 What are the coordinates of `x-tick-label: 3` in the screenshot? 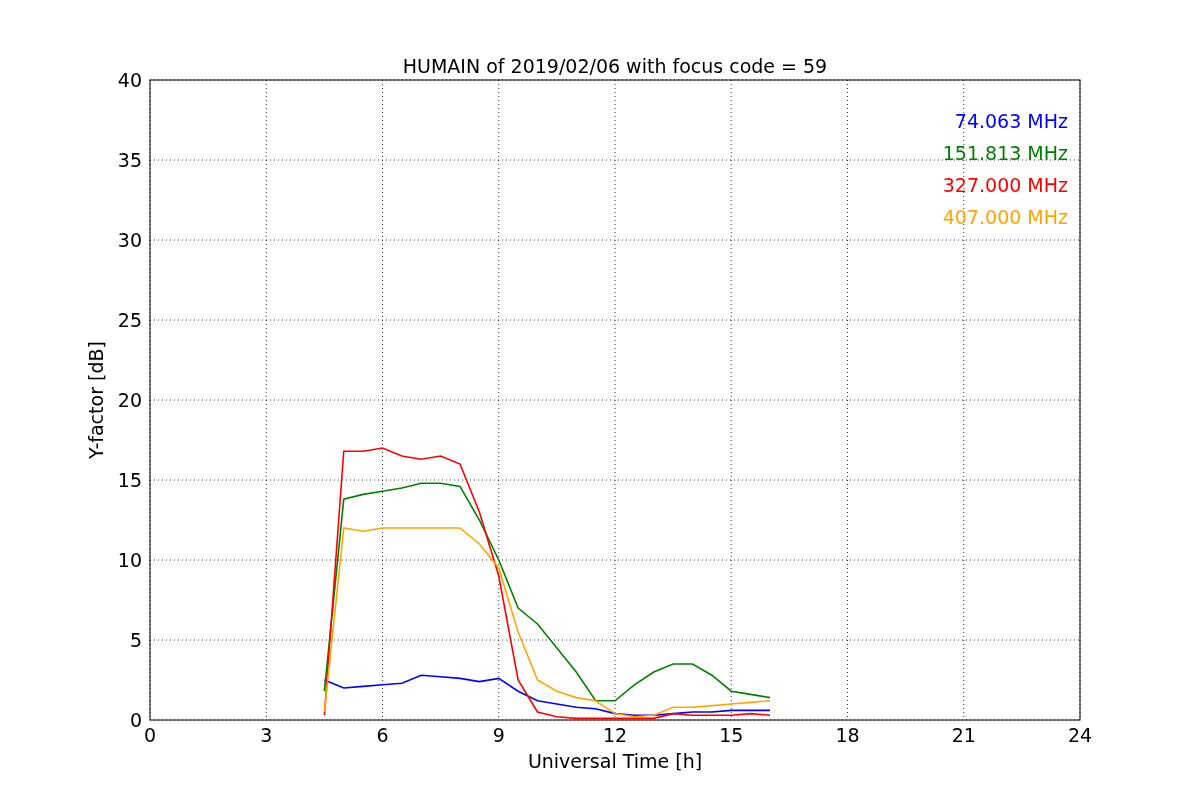 It's located at (266, 735).